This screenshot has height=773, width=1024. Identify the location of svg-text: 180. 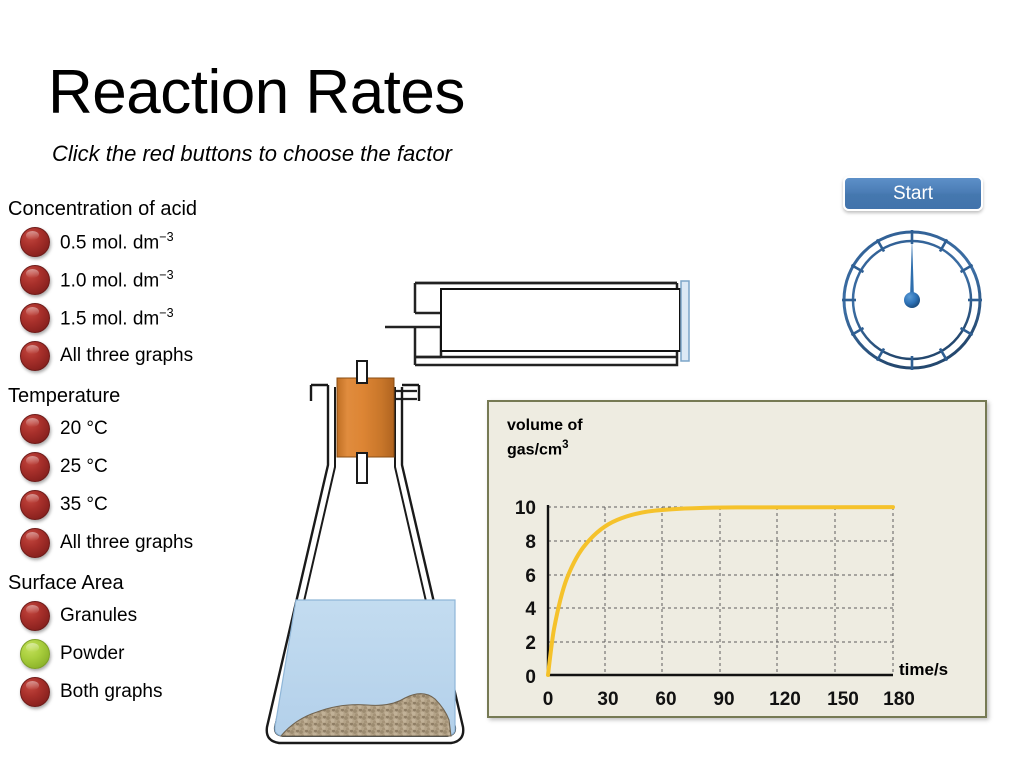
(899, 699).